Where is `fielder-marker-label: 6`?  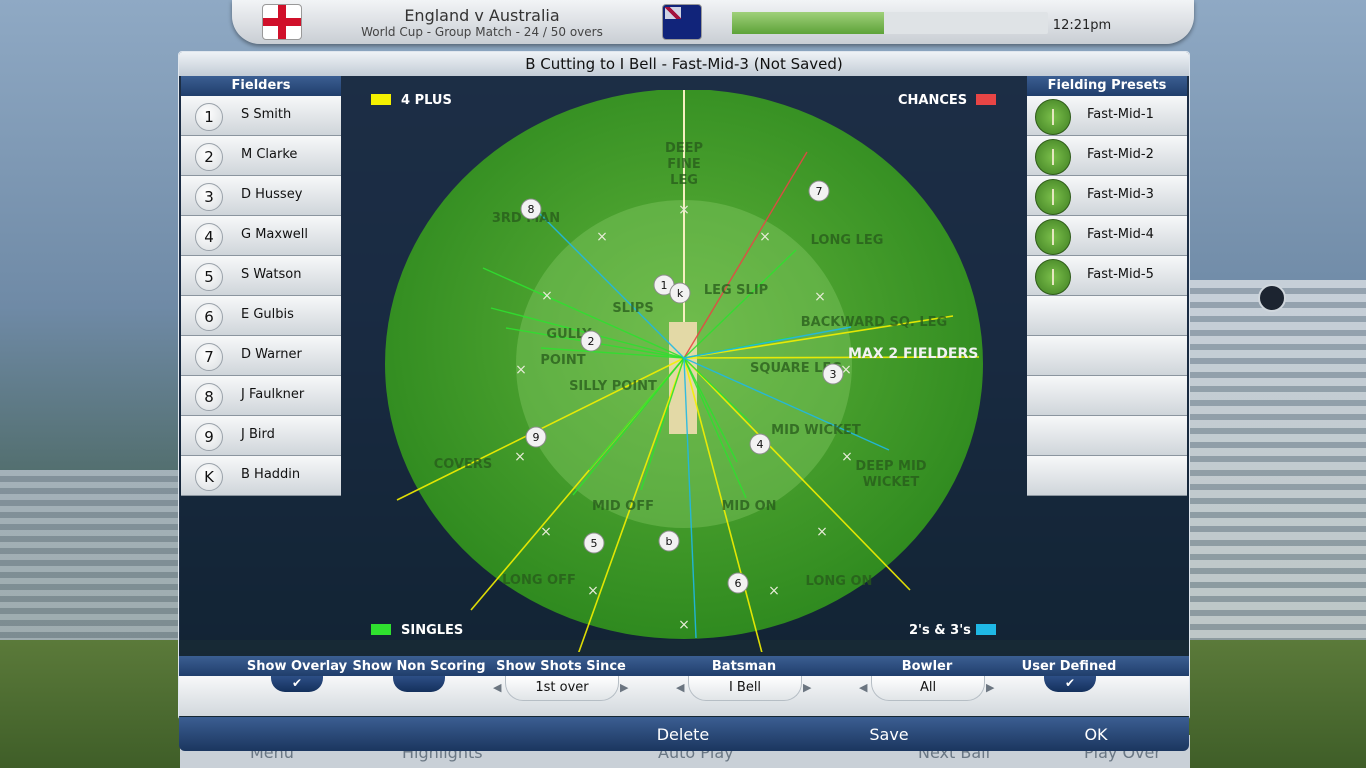
fielder-marker-label: 6 is located at coordinates (738, 583).